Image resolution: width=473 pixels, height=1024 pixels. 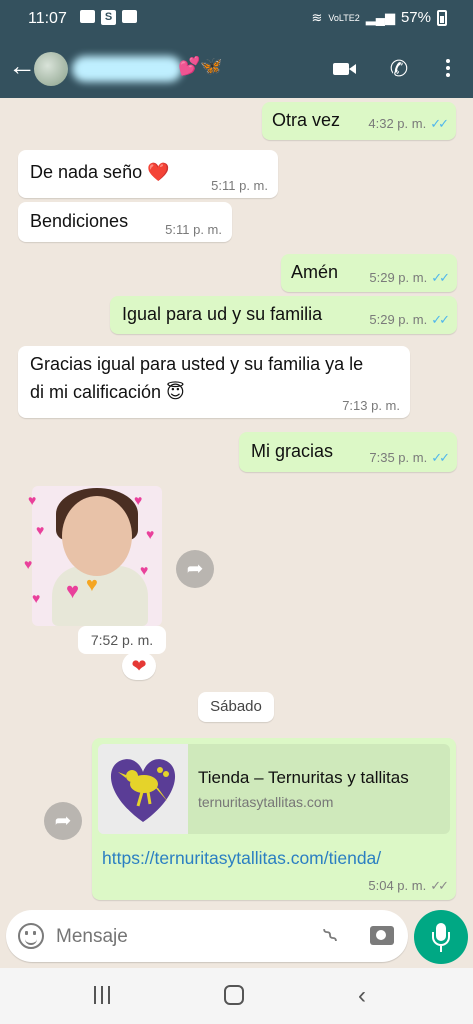 I want to click on battery-icon, so click(x=442, y=17).